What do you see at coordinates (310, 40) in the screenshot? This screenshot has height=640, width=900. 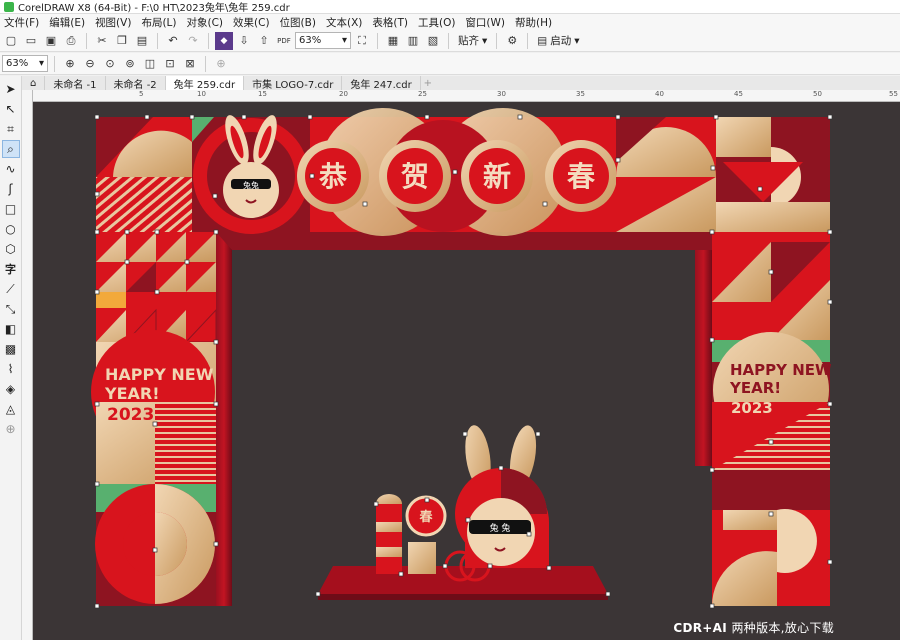 I see `zoom-level-value: 63%` at bounding box center [310, 40].